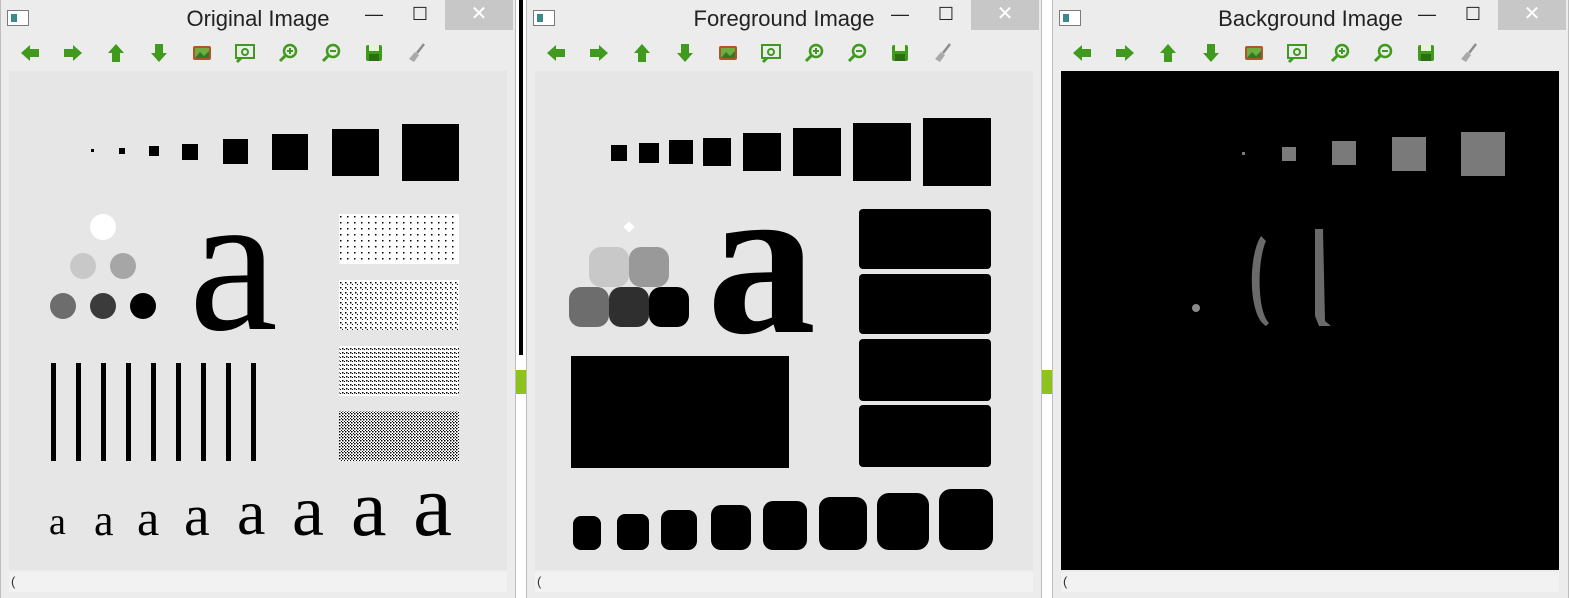 The width and height of the screenshot is (1569, 598). I want to click on status-bar: (, so click(784, 582).